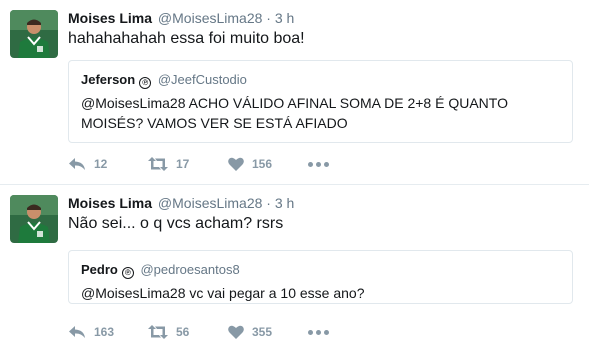 The height and width of the screenshot is (361, 589). I want to click on quoted-author-handle: @pedroesantos8, so click(190, 269).